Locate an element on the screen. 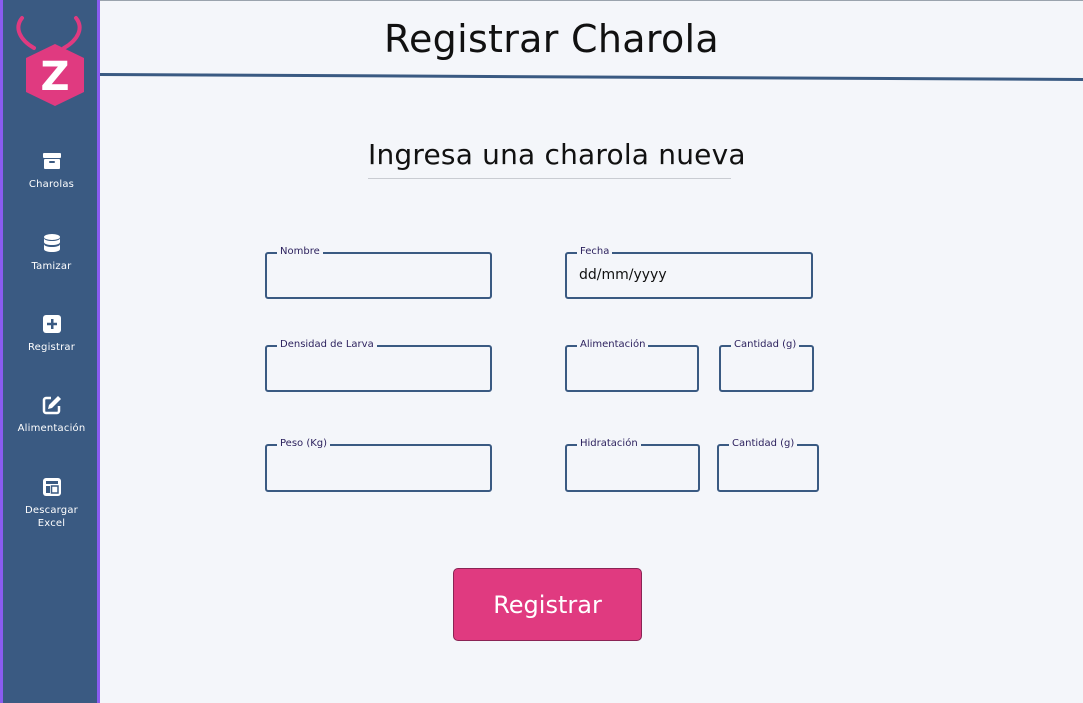 The width and height of the screenshot is (1083, 703). sidebar-item-label: Tamizar is located at coordinates (51, 266).